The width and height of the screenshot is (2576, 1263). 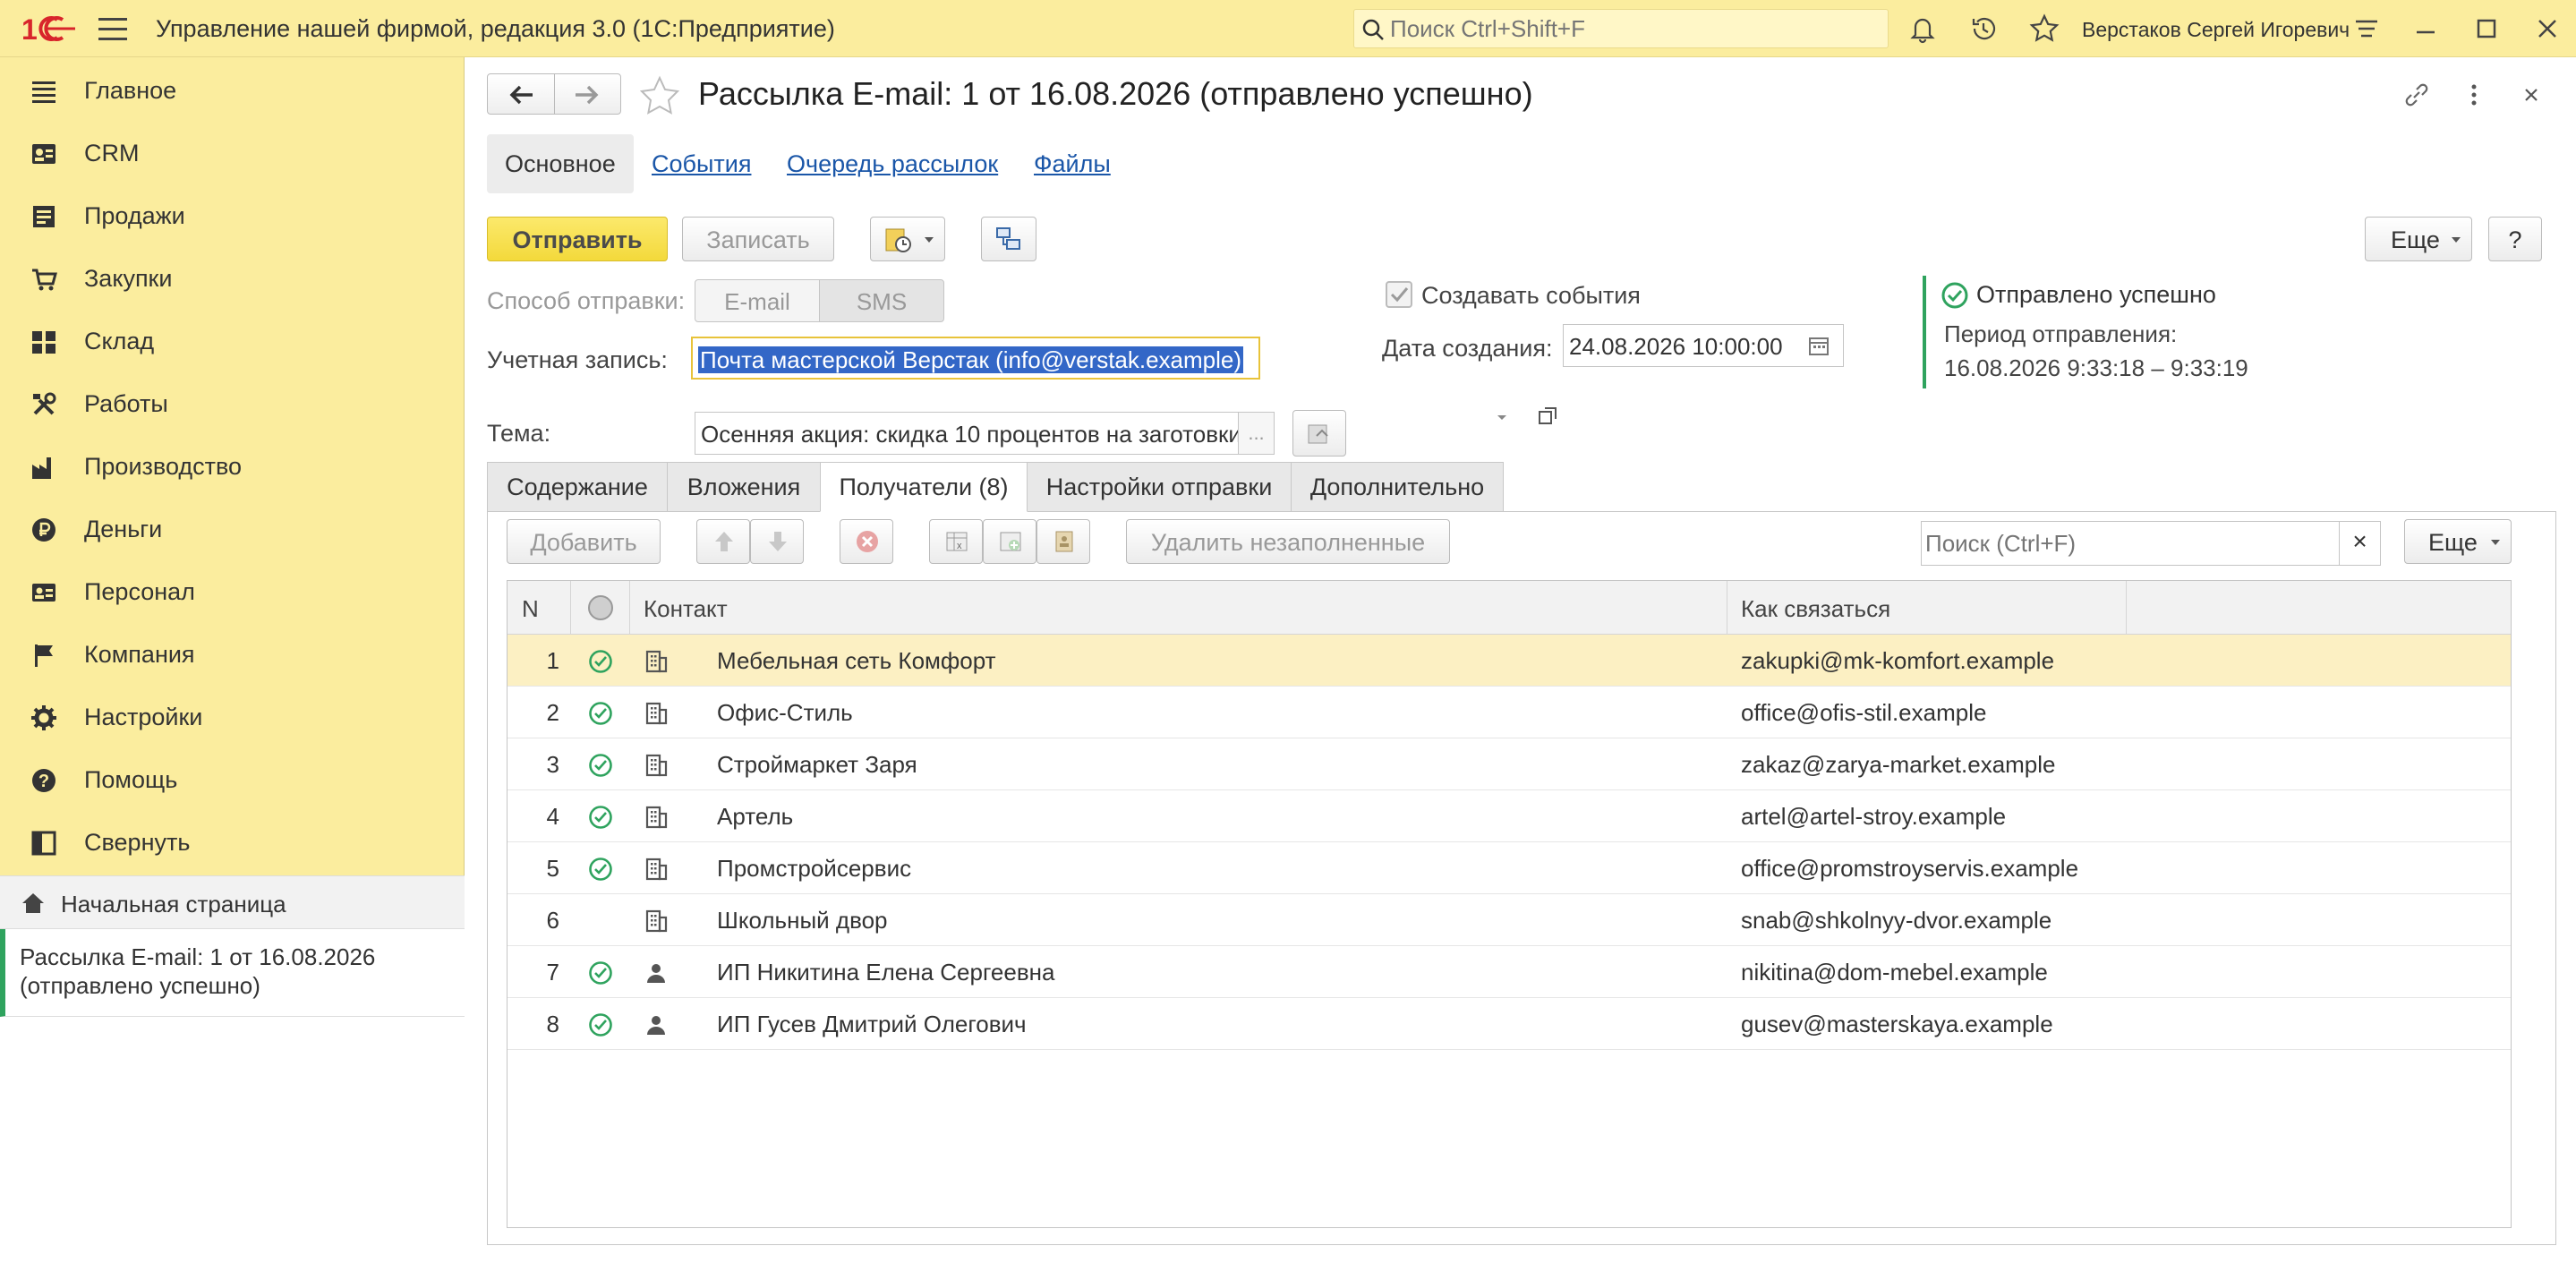 I want to click on sidebar-item-main: Главное, so click(x=232, y=91).